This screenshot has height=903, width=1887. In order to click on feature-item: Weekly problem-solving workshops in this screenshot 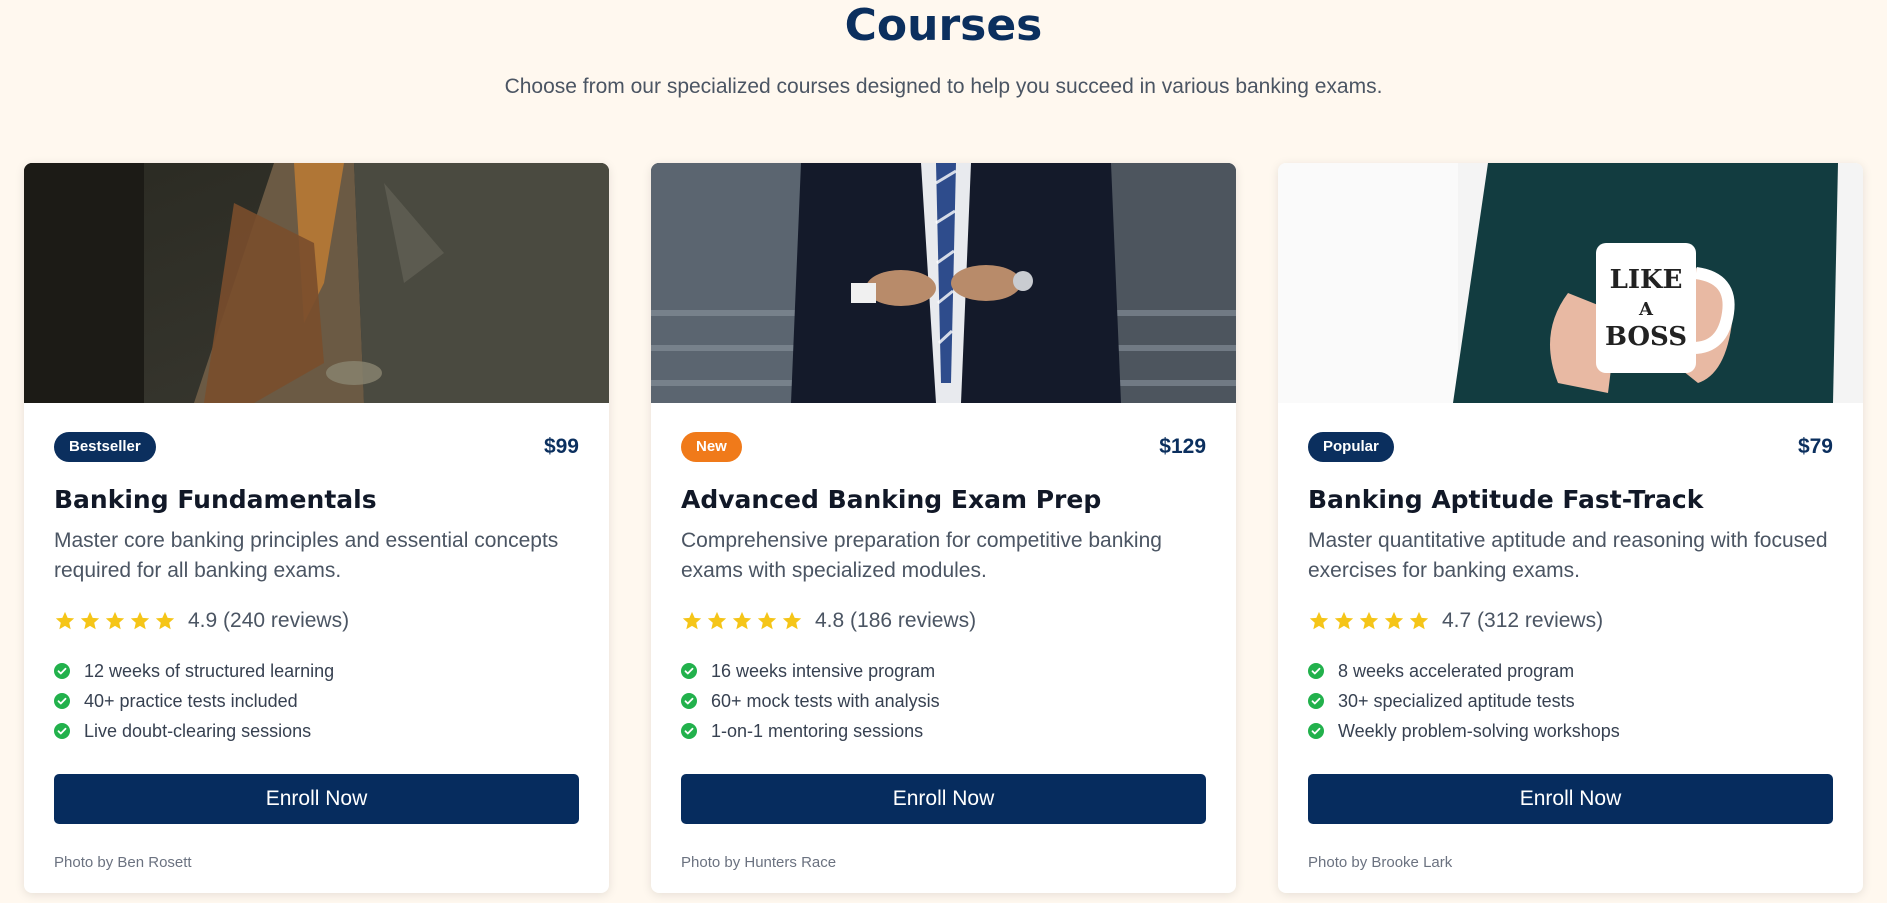, I will do `click(1570, 731)`.